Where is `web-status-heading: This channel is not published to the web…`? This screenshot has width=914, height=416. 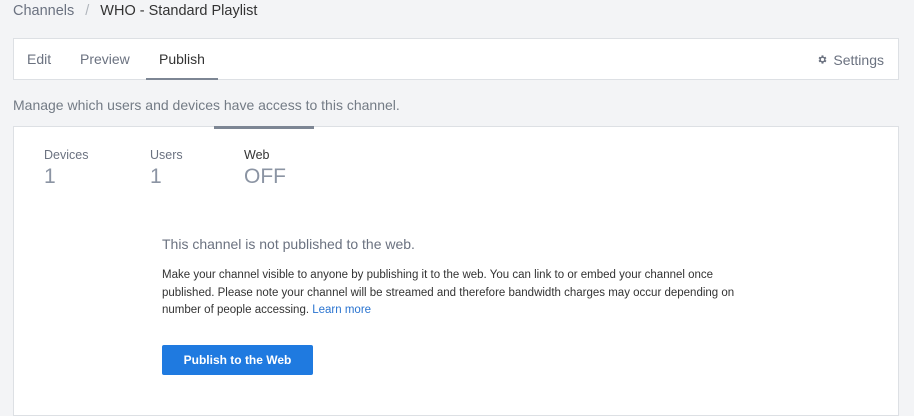
web-status-heading: This channel is not published to the web… is located at coordinates (288, 244).